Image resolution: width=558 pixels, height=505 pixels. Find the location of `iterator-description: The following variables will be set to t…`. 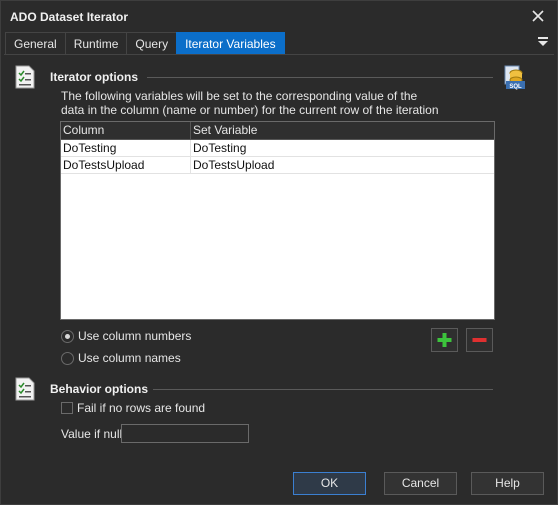

iterator-description: The following variables will be set to t… is located at coordinates (250, 103).